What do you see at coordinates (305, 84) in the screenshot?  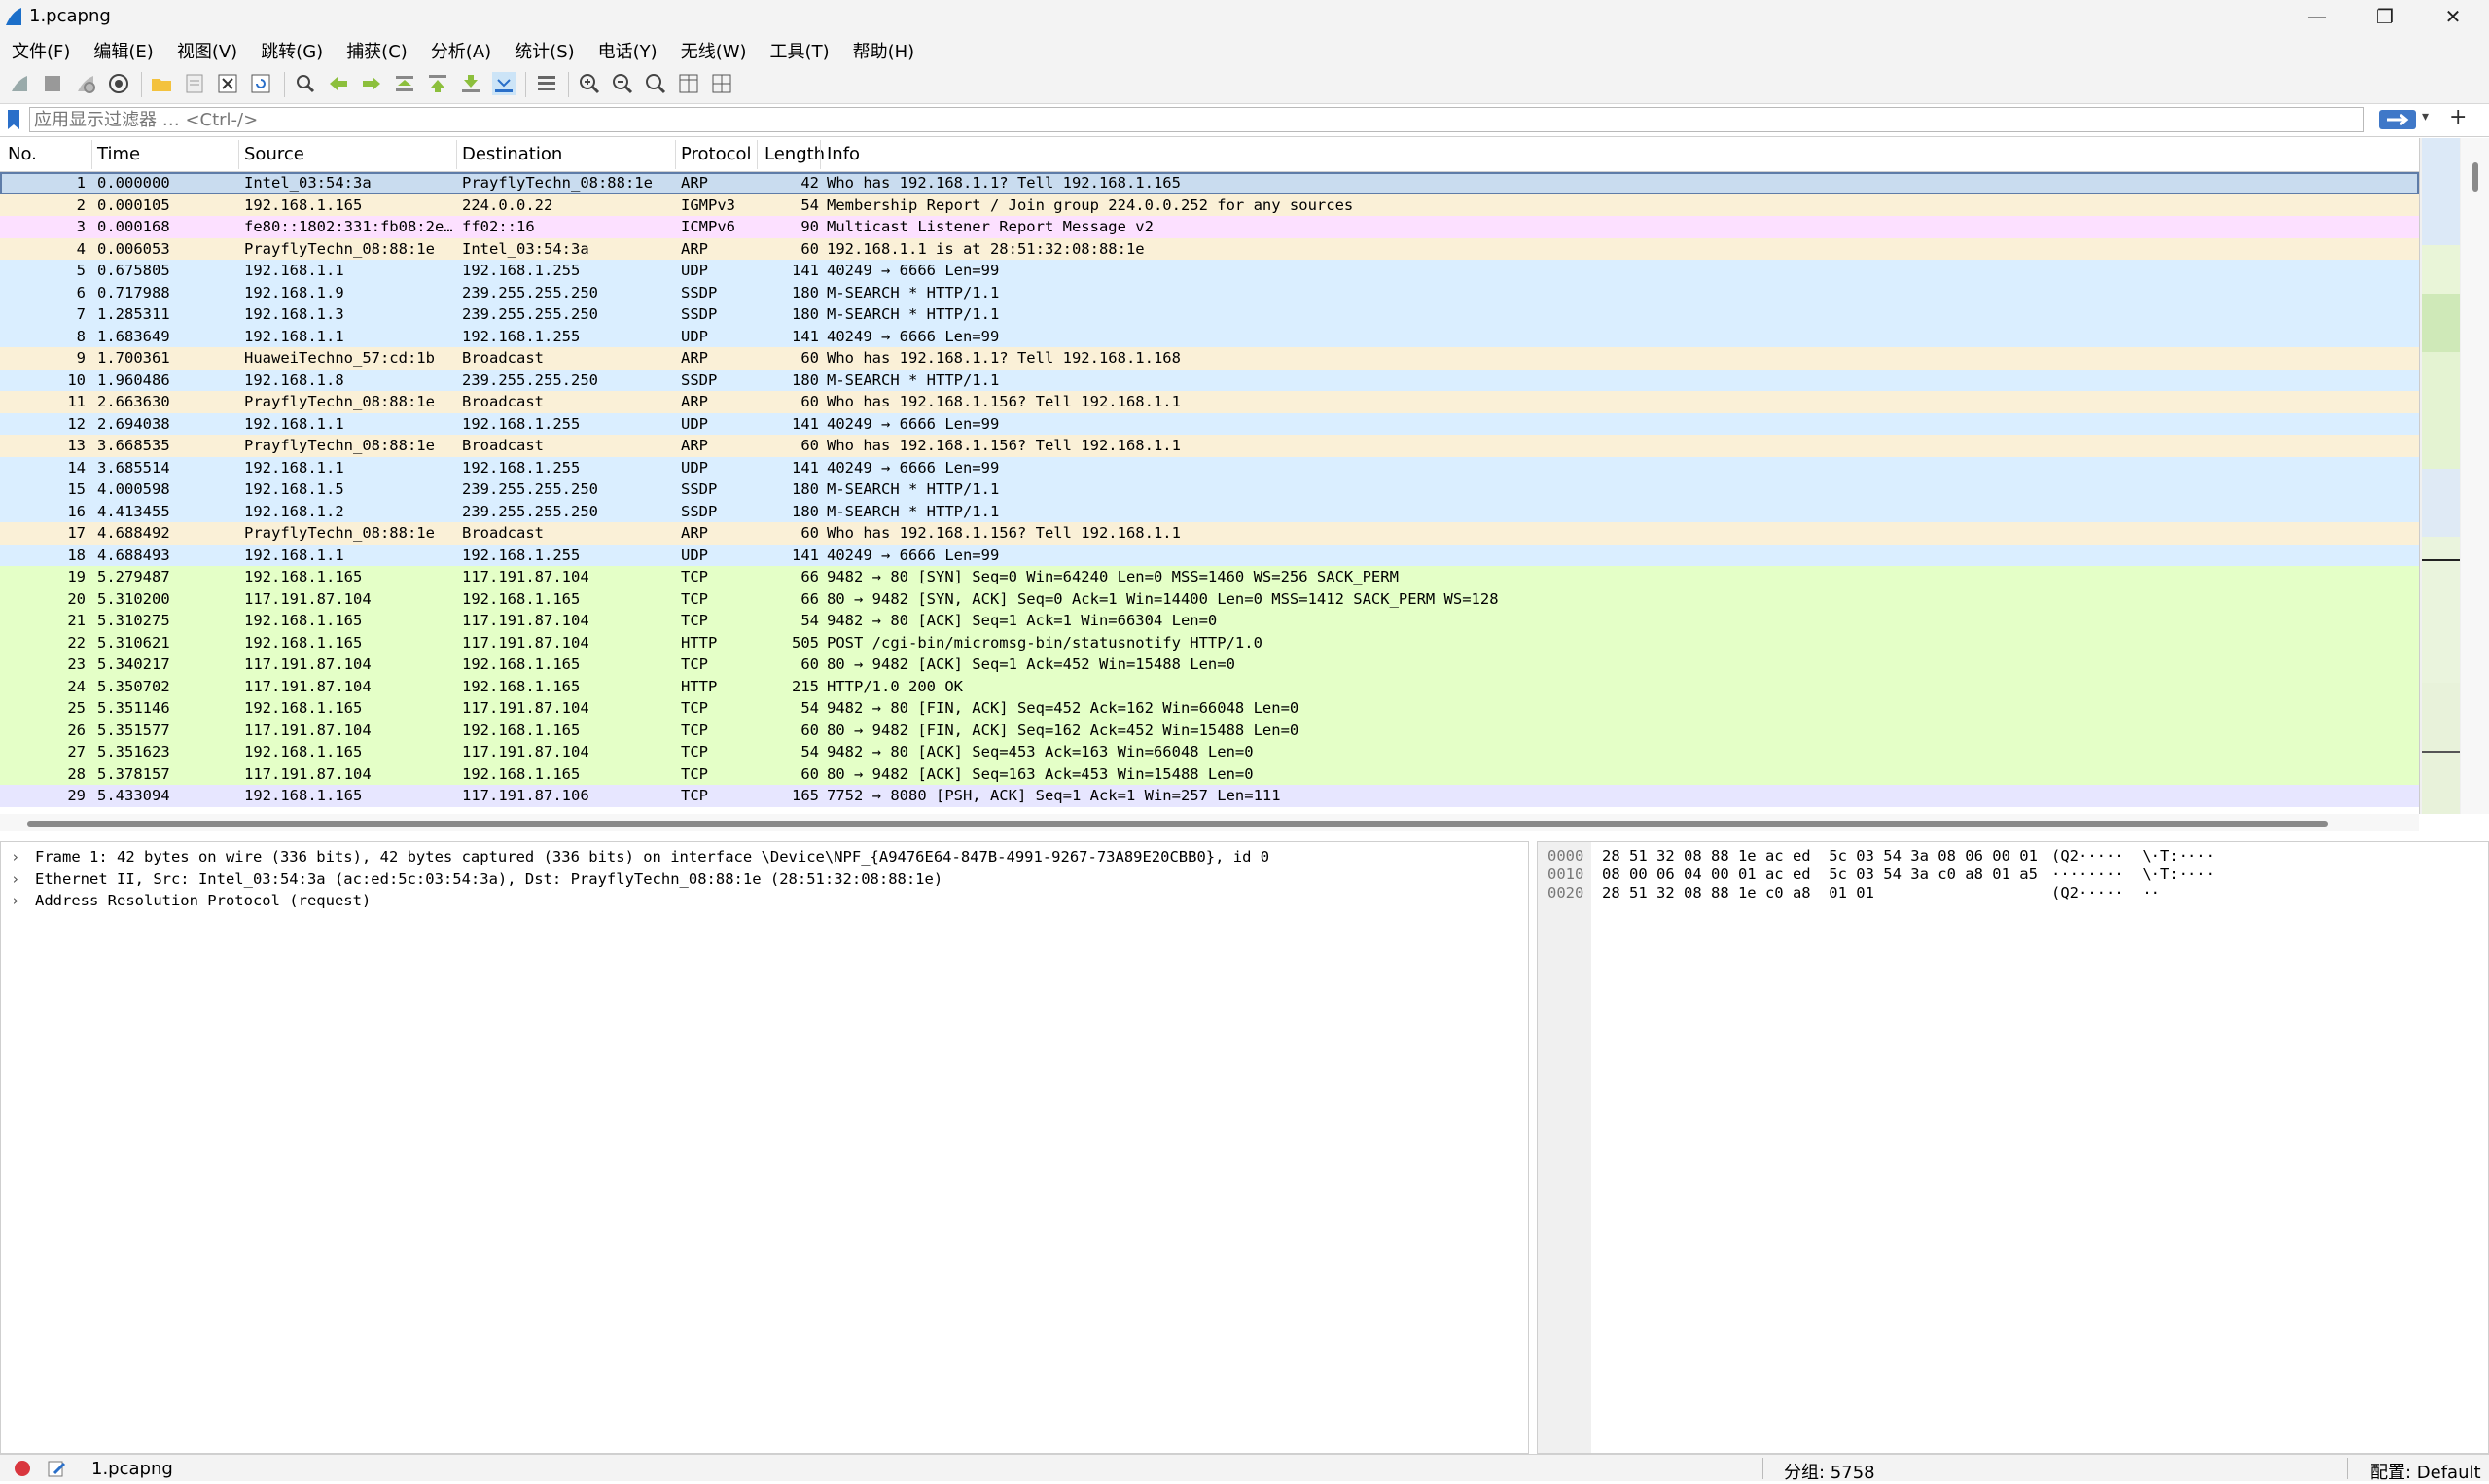 I see `find-packet-icon` at bounding box center [305, 84].